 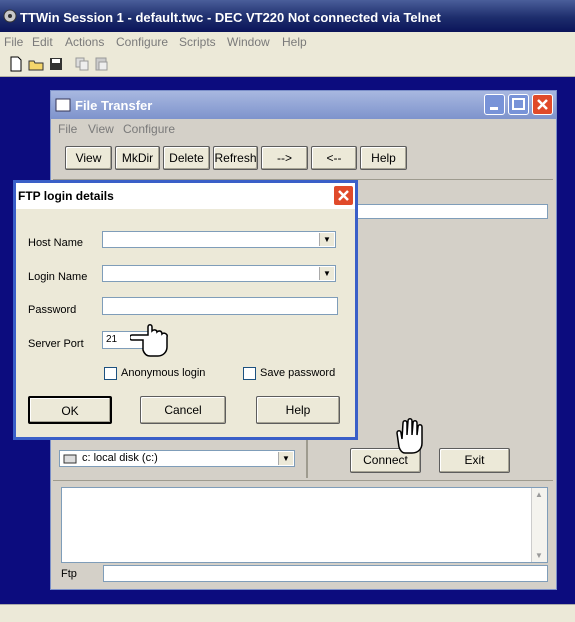 I want to click on login-name-label: Login Name, so click(x=58, y=277).